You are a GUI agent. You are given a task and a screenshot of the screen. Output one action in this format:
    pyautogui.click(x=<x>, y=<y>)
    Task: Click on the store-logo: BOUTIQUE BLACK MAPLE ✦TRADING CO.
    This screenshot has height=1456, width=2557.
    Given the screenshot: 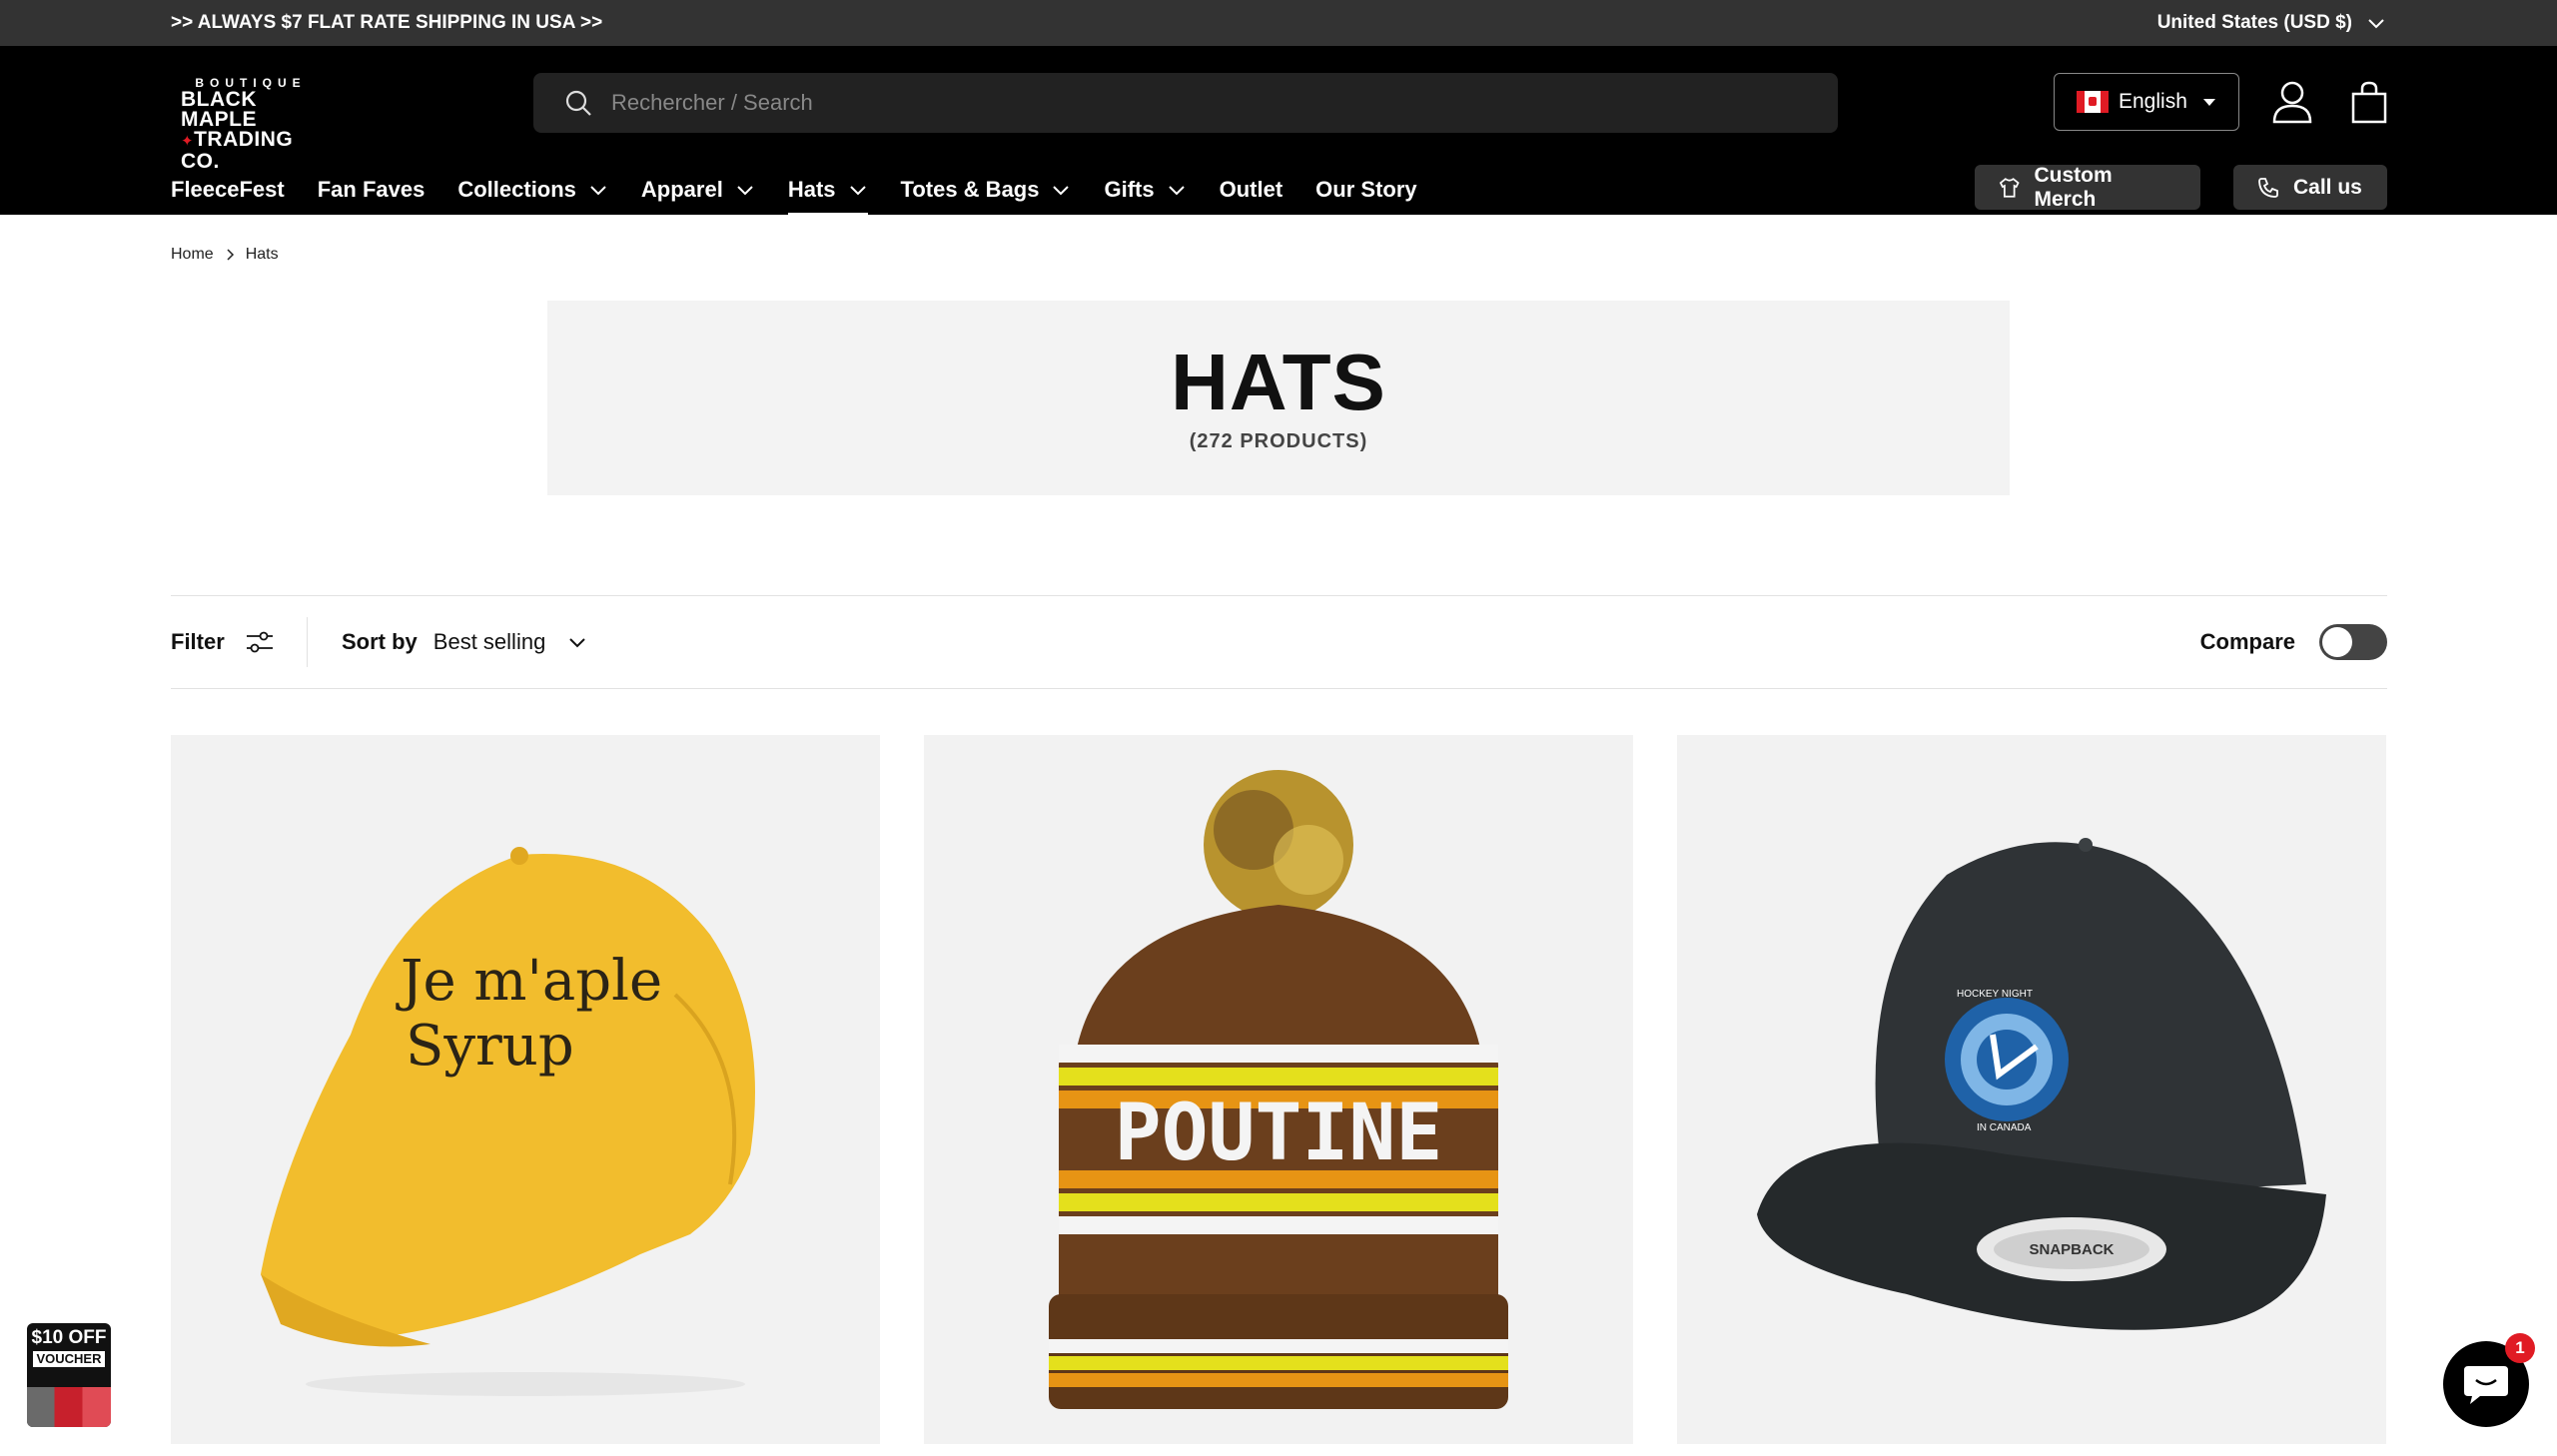 What is the action you would take?
    pyautogui.click(x=256, y=124)
    